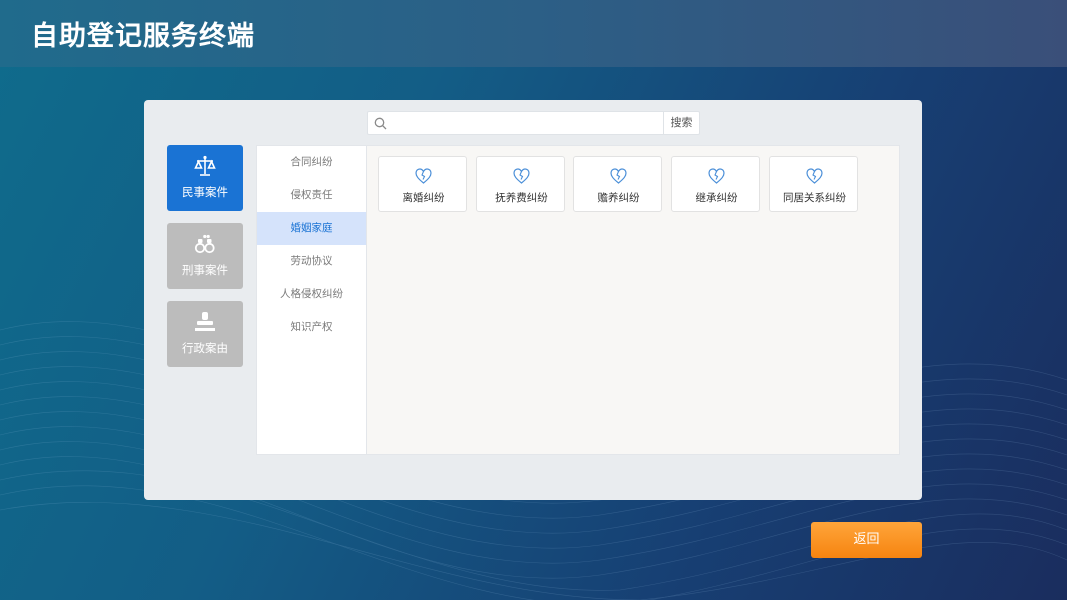  I want to click on category-criminal: 刑事案件, so click(205, 256).